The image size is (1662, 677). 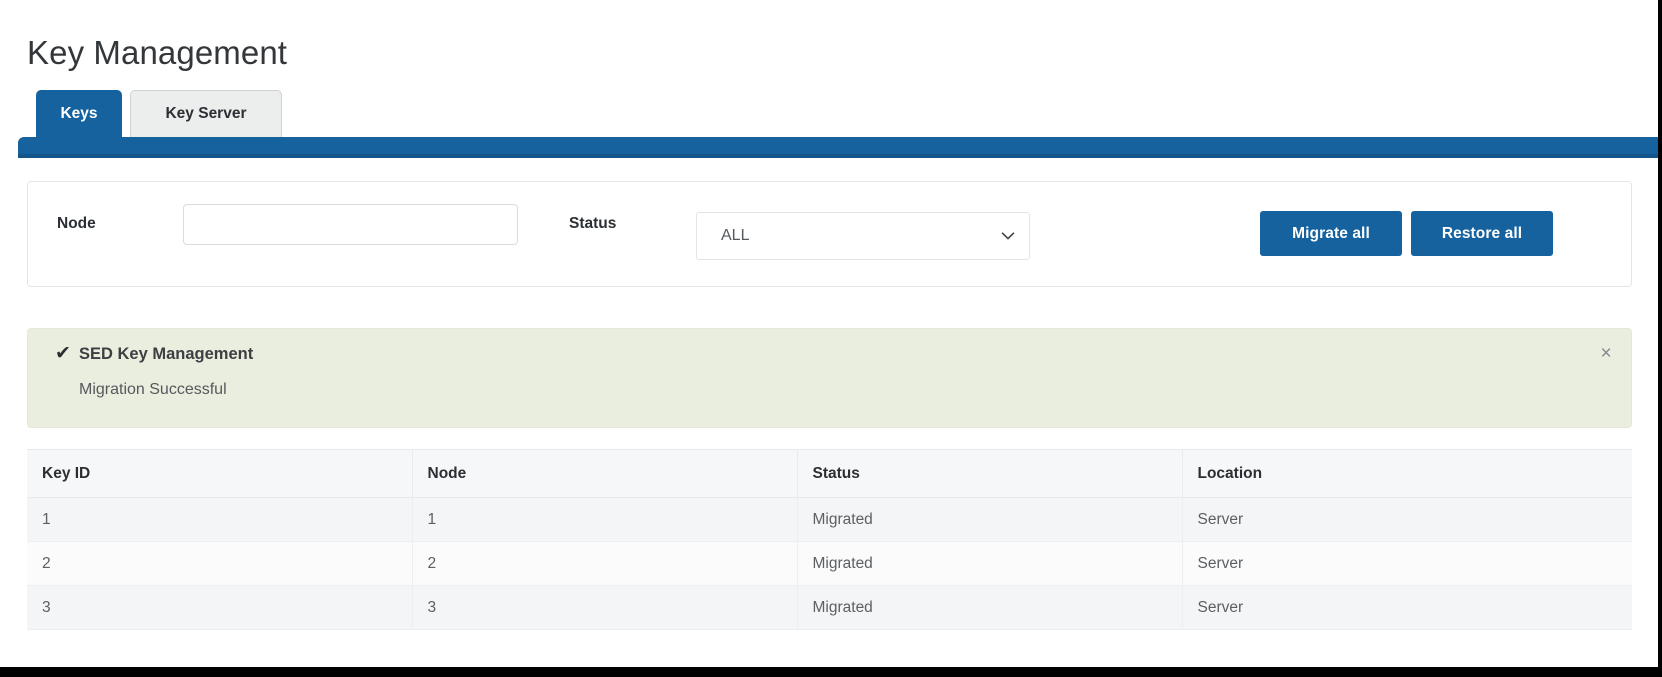 What do you see at coordinates (1008, 236) in the screenshot?
I see `chevron-down-icon` at bounding box center [1008, 236].